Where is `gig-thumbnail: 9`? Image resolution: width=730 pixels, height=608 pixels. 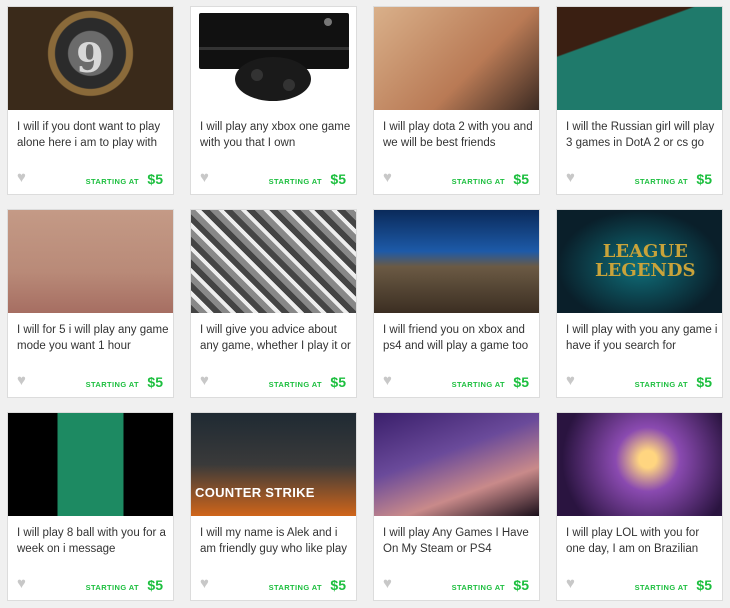
gig-thumbnail: 9 is located at coordinates (90, 58).